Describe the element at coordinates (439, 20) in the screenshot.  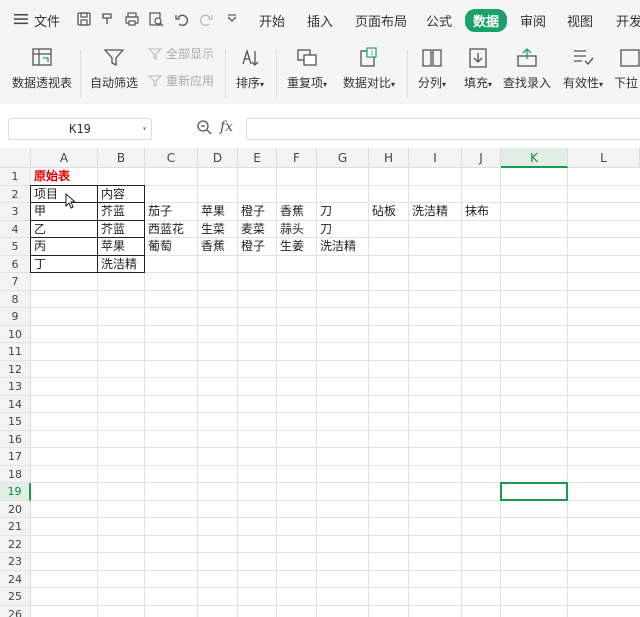
I see `tab-formulas: 公式` at that location.